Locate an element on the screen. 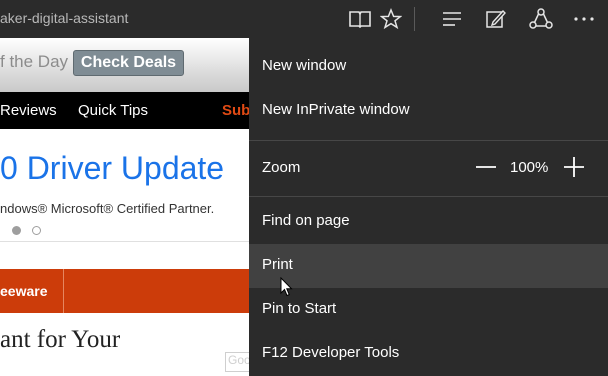 This screenshot has height=376, width=608. check-deals-button: Check Deals is located at coordinates (128, 63).